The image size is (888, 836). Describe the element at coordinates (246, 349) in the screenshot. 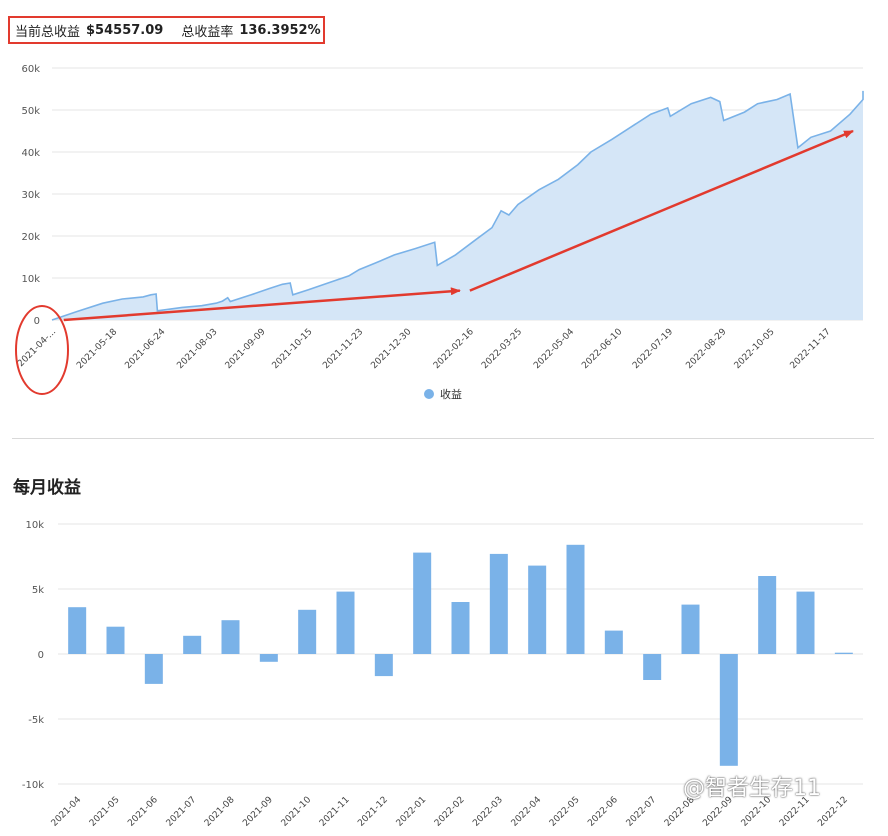

I see `x-tick-label: 2021-09-09` at that location.